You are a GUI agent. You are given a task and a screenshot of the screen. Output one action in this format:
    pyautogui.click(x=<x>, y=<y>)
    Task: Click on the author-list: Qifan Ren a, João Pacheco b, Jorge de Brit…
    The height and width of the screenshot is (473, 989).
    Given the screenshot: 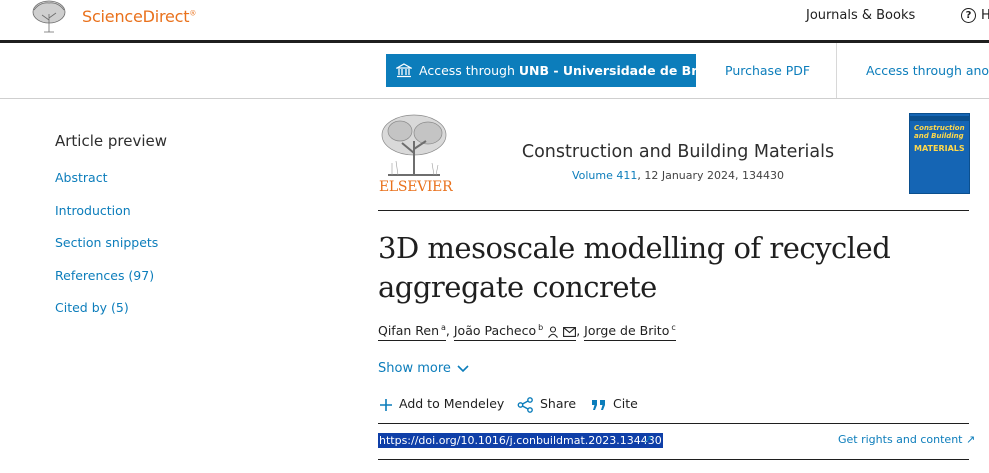 What is the action you would take?
    pyautogui.click(x=527, y=332)
    